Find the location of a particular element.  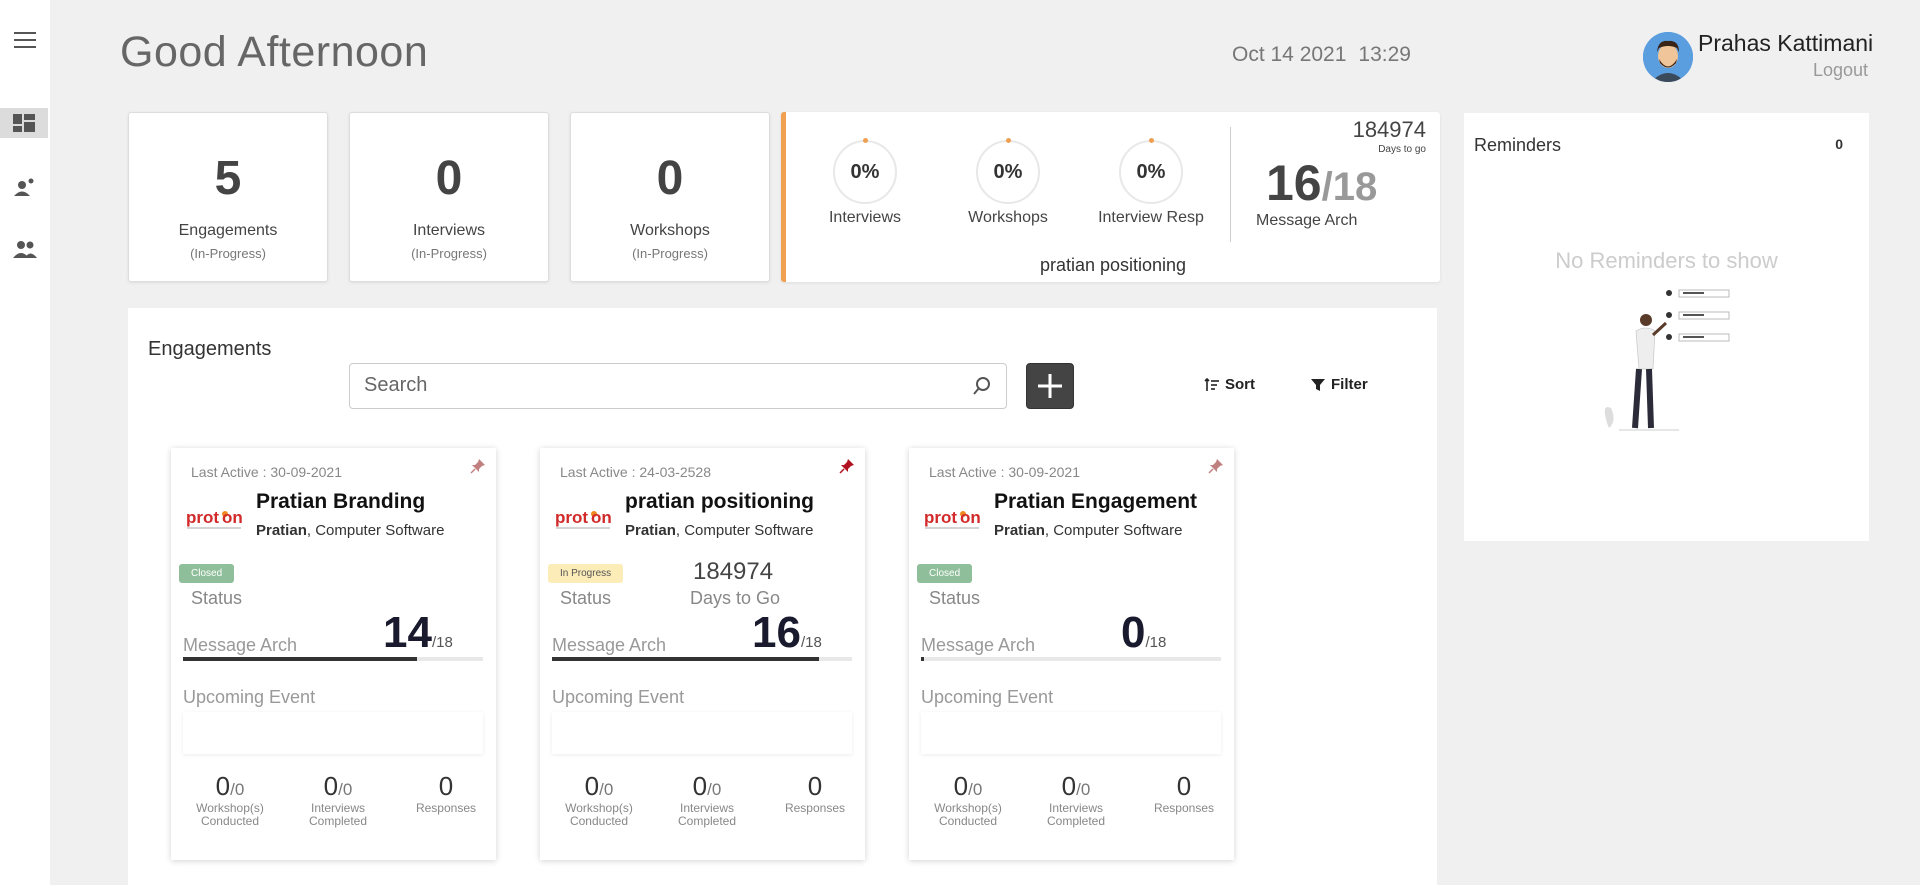

no-reminders-text: No Reminders to show is located at coordinates (1666, 260).